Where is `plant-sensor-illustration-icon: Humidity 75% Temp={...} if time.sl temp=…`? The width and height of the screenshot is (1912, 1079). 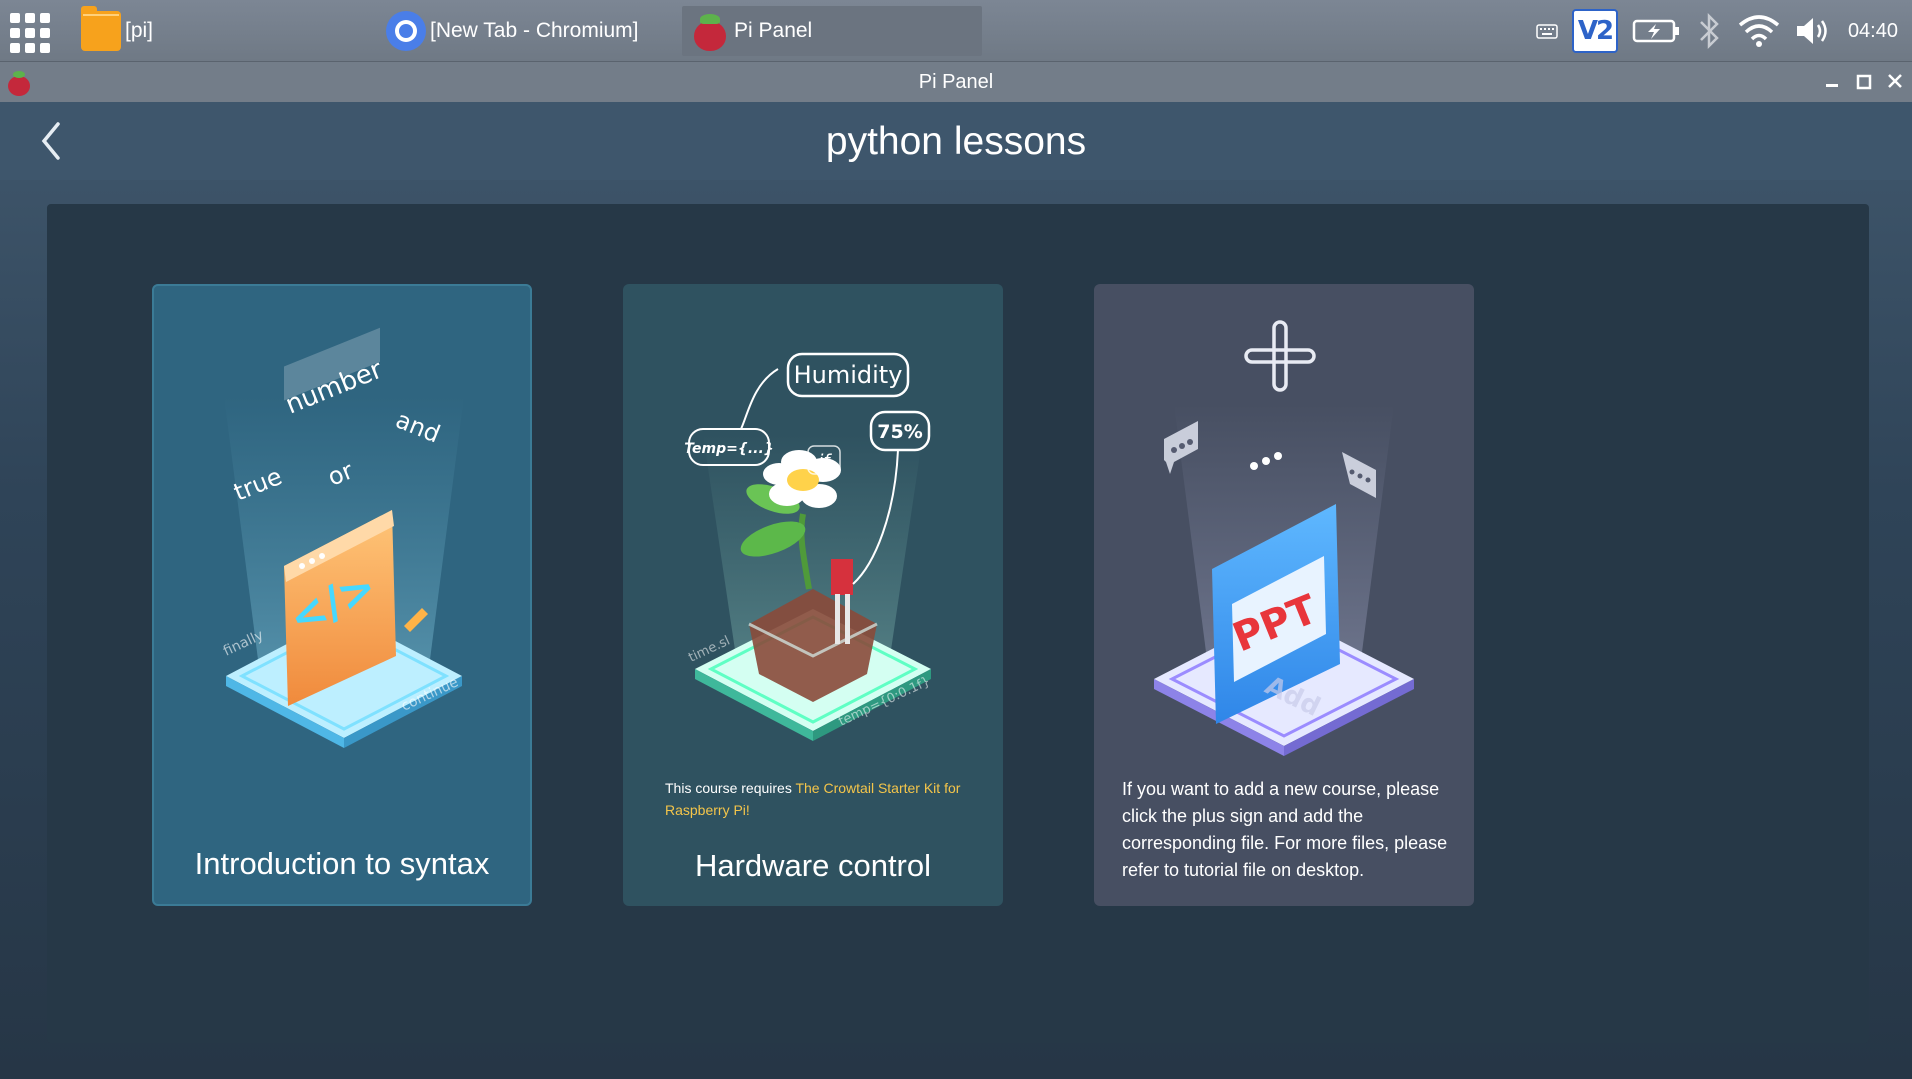 plant-sensor-illustration-icon: Humidity 75% Temp={...} if time.sl temp=… is located at coordinates (808, 546).